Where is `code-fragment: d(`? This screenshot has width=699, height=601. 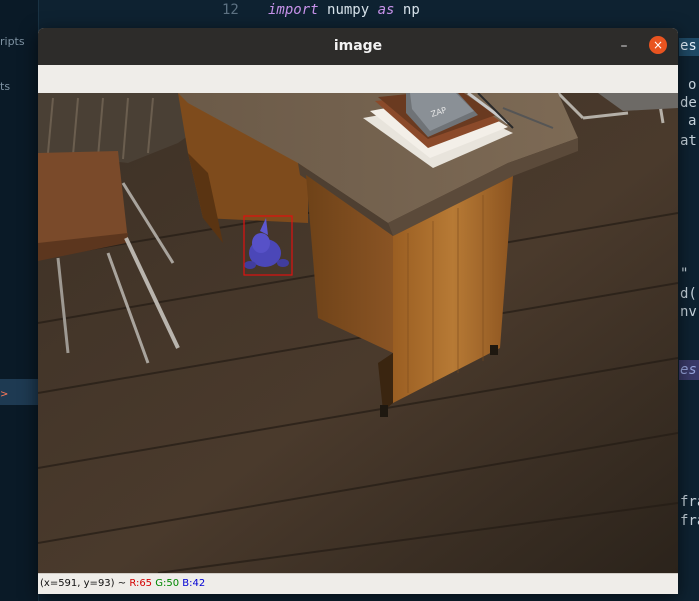
code-fragment: d( is located at coordinates (688, 294).